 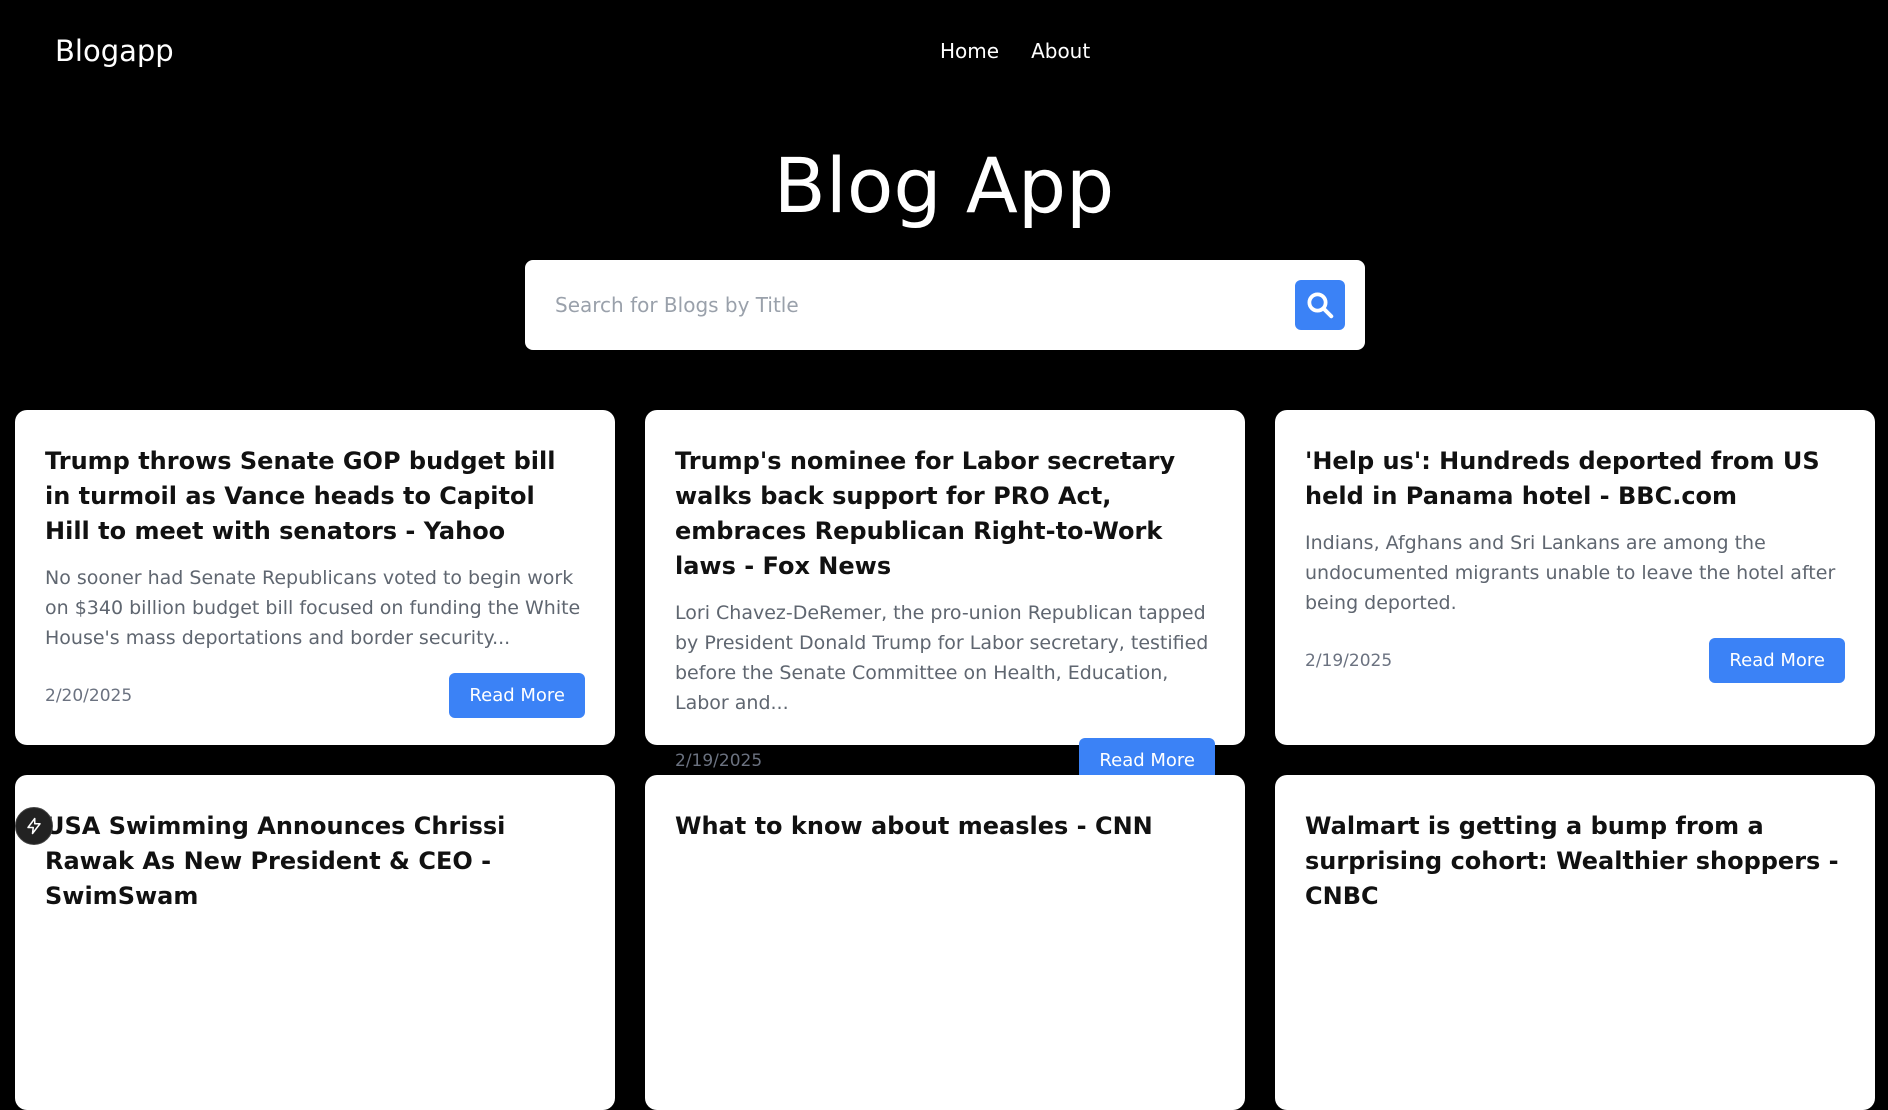 What do you see at coordinates (1015, 51) in the screenshot?
I see `nav-links: Home About` at bounding box center [1015, 51].